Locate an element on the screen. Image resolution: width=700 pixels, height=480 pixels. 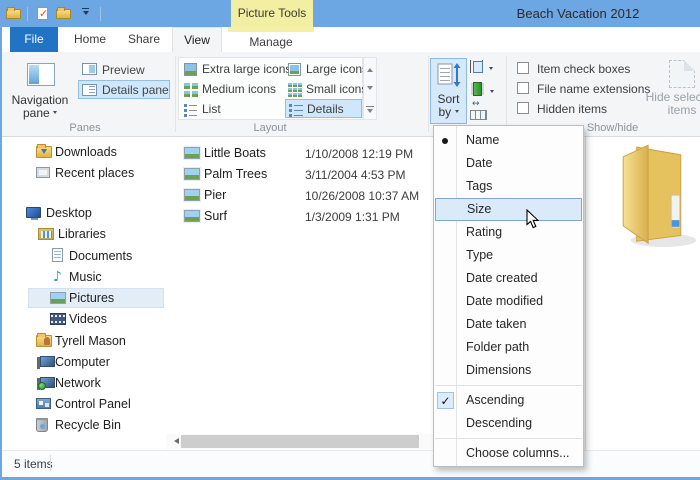
title-bar: ✓ Picture Tools Beach Vacation 2012 is located at coordinates (350, 13).